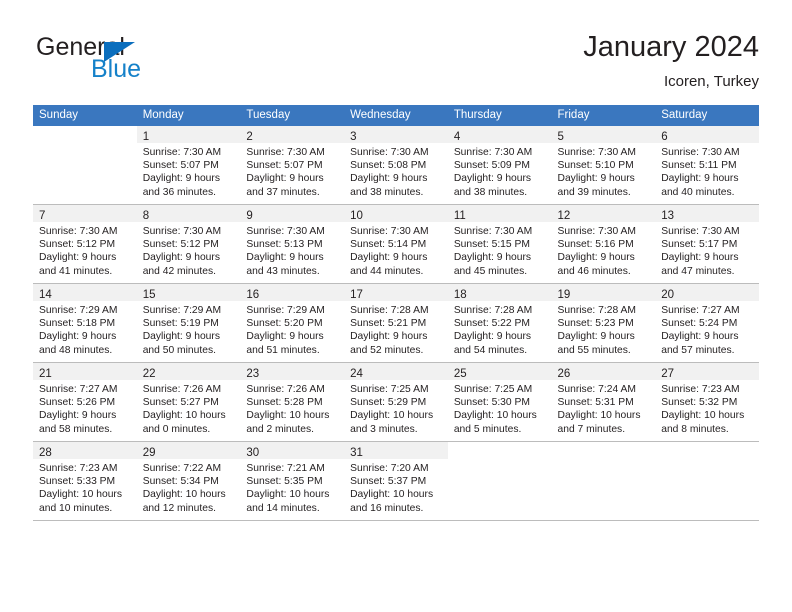 The width and height of the screenshot is (792, 612). What do you see at coordinates (698, 271) in the screenshot?
I see `daylight-text: and 47 minutes.` at bounding box center [698, 271].